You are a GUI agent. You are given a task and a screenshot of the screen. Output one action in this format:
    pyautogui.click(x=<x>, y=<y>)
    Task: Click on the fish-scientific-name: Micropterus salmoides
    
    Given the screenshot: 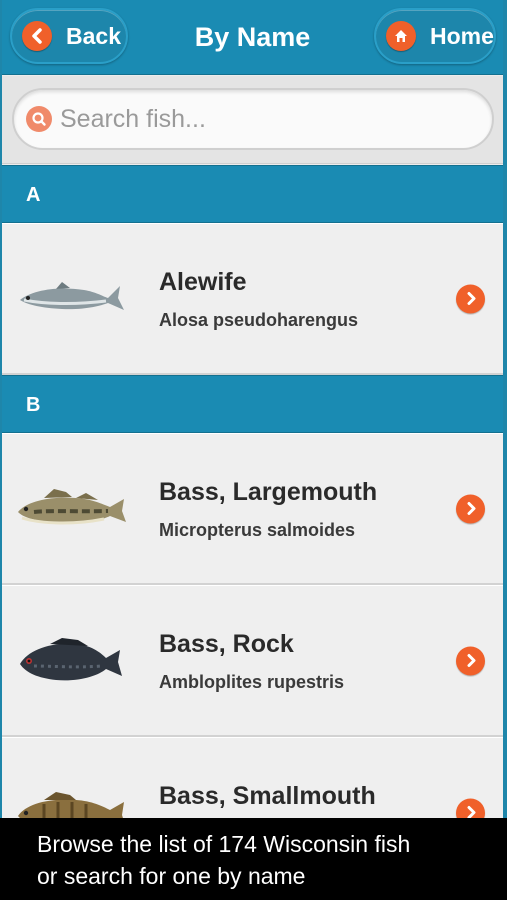 What is the action you would take?
    pyautogui.click(x=257, y=530)
    